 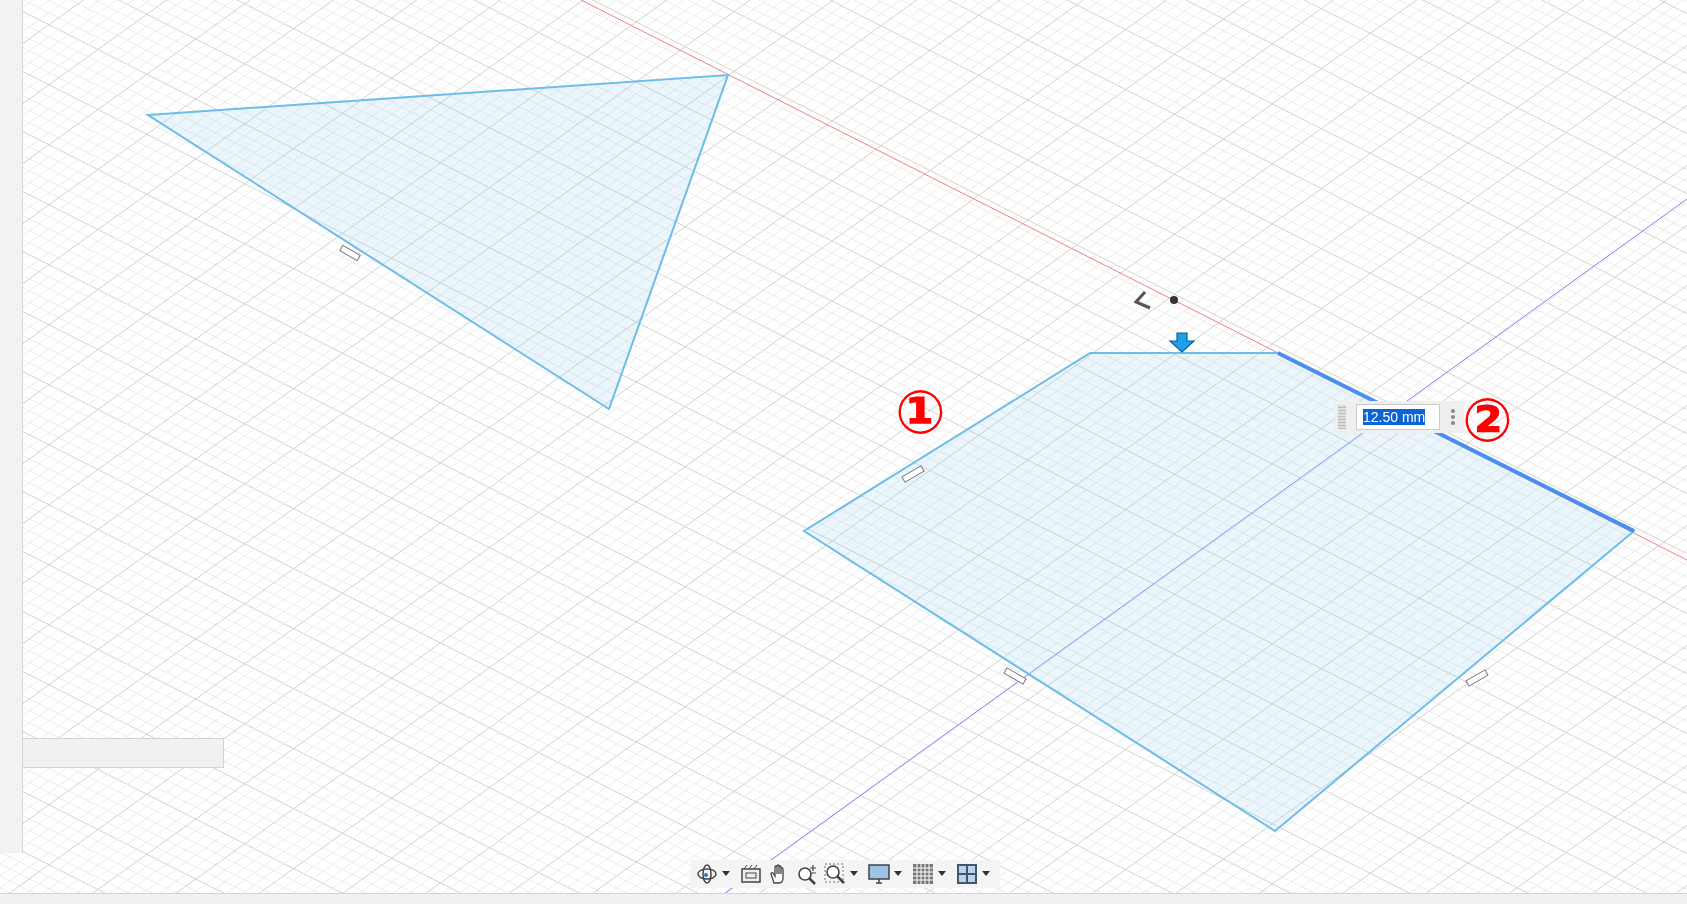 What do you see at coordinates (1398, 417) in the screenshot?
I see `dimension-input-field: 12.50 mm` at bounding box center [1398, 417].